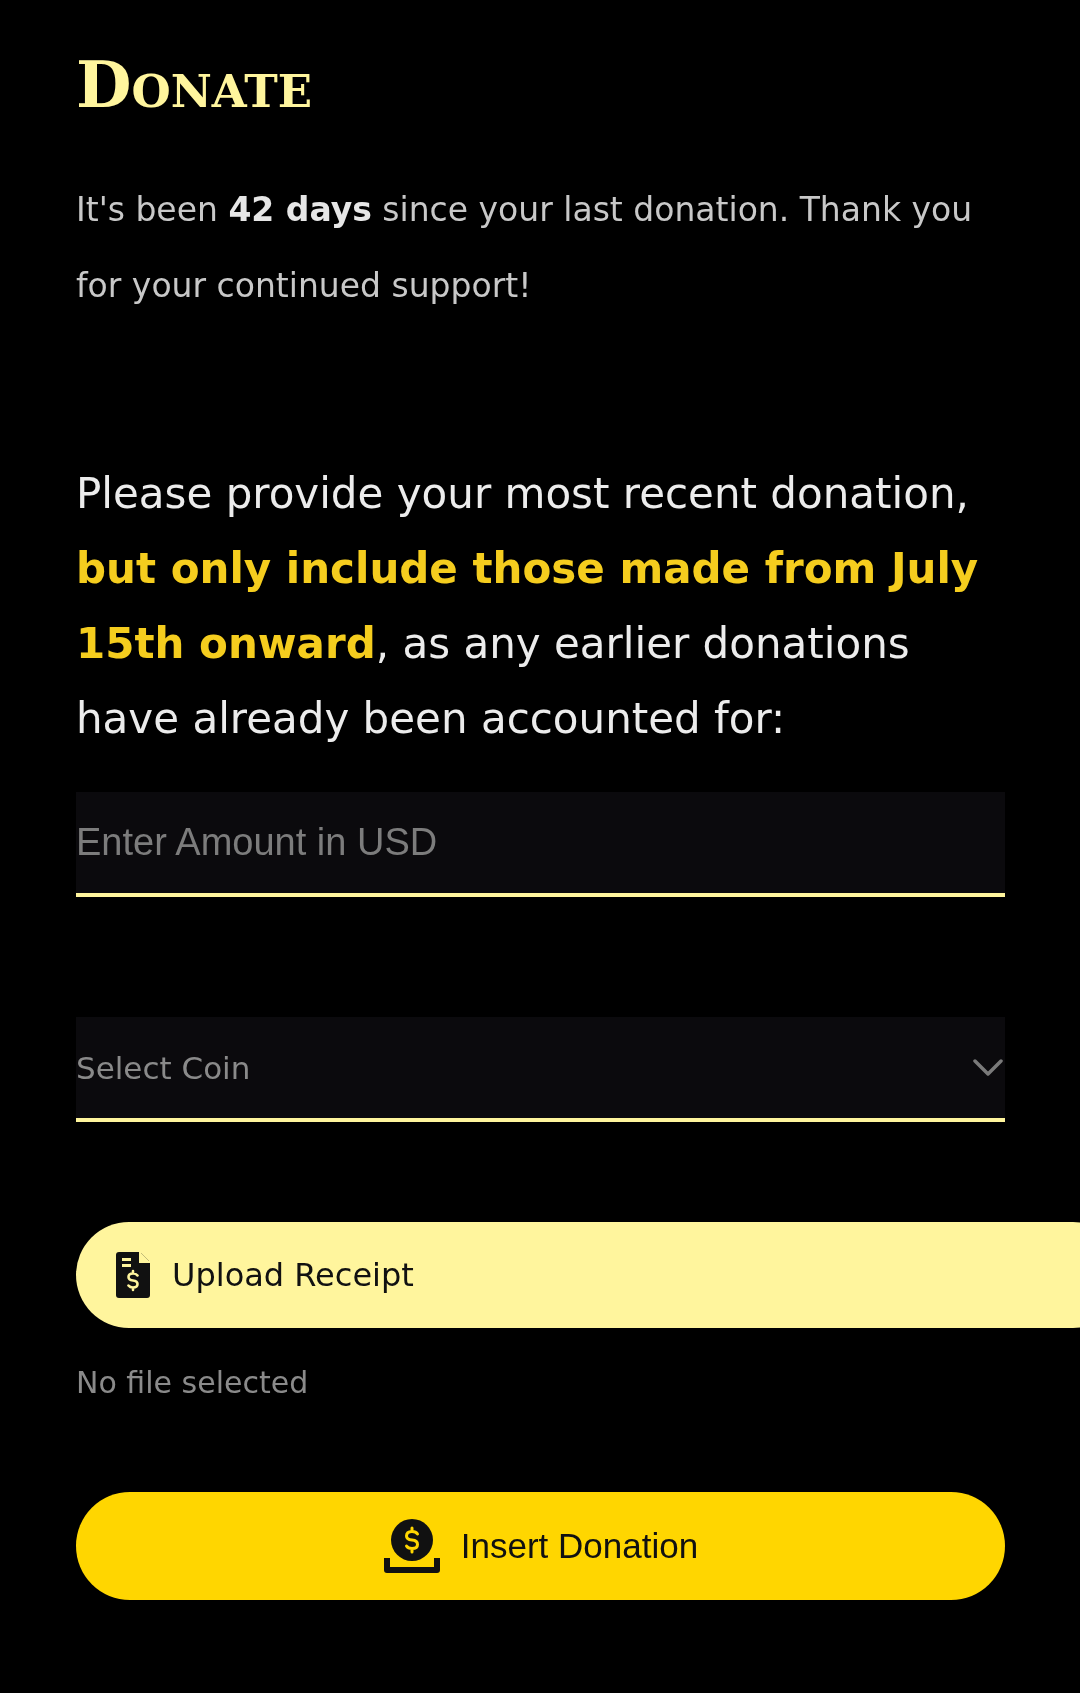 The width and height of the screenshot is (1080, 1693). What do you see at coordinates (578, 1275) in the screenshot?
I see `upload-receipt-button: Upload Receipt` at bounding box center [578, 1275].